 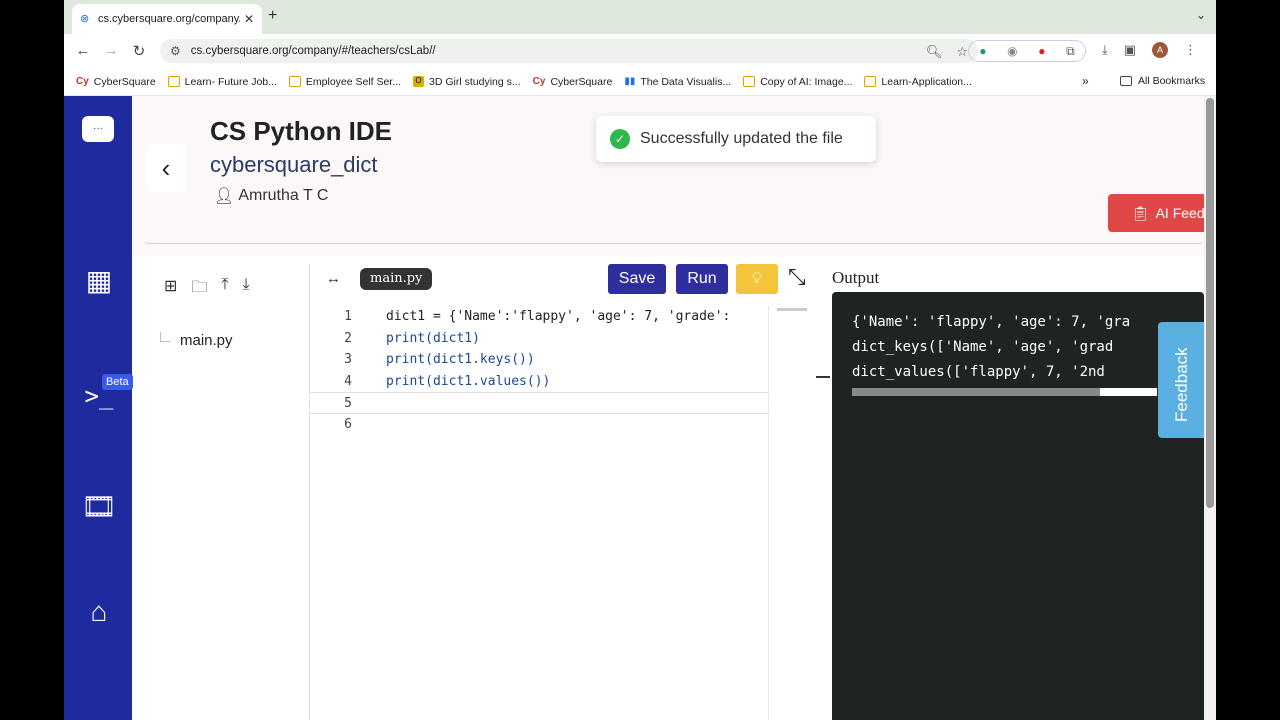 I want to click on bookmark-star-icon: ☆, so click(x=962, y=52).